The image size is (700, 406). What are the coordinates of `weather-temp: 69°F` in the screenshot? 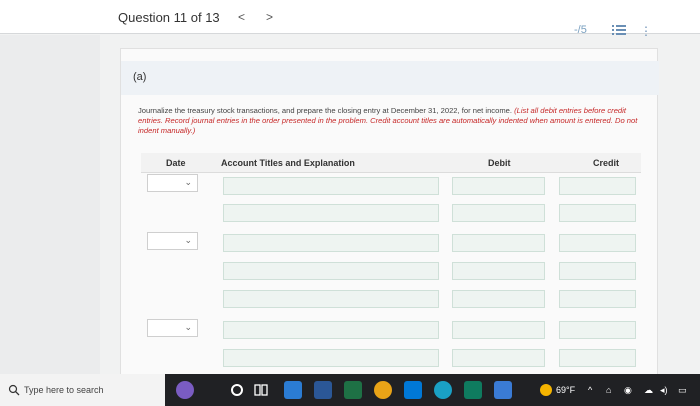 It's located at (565, 390).